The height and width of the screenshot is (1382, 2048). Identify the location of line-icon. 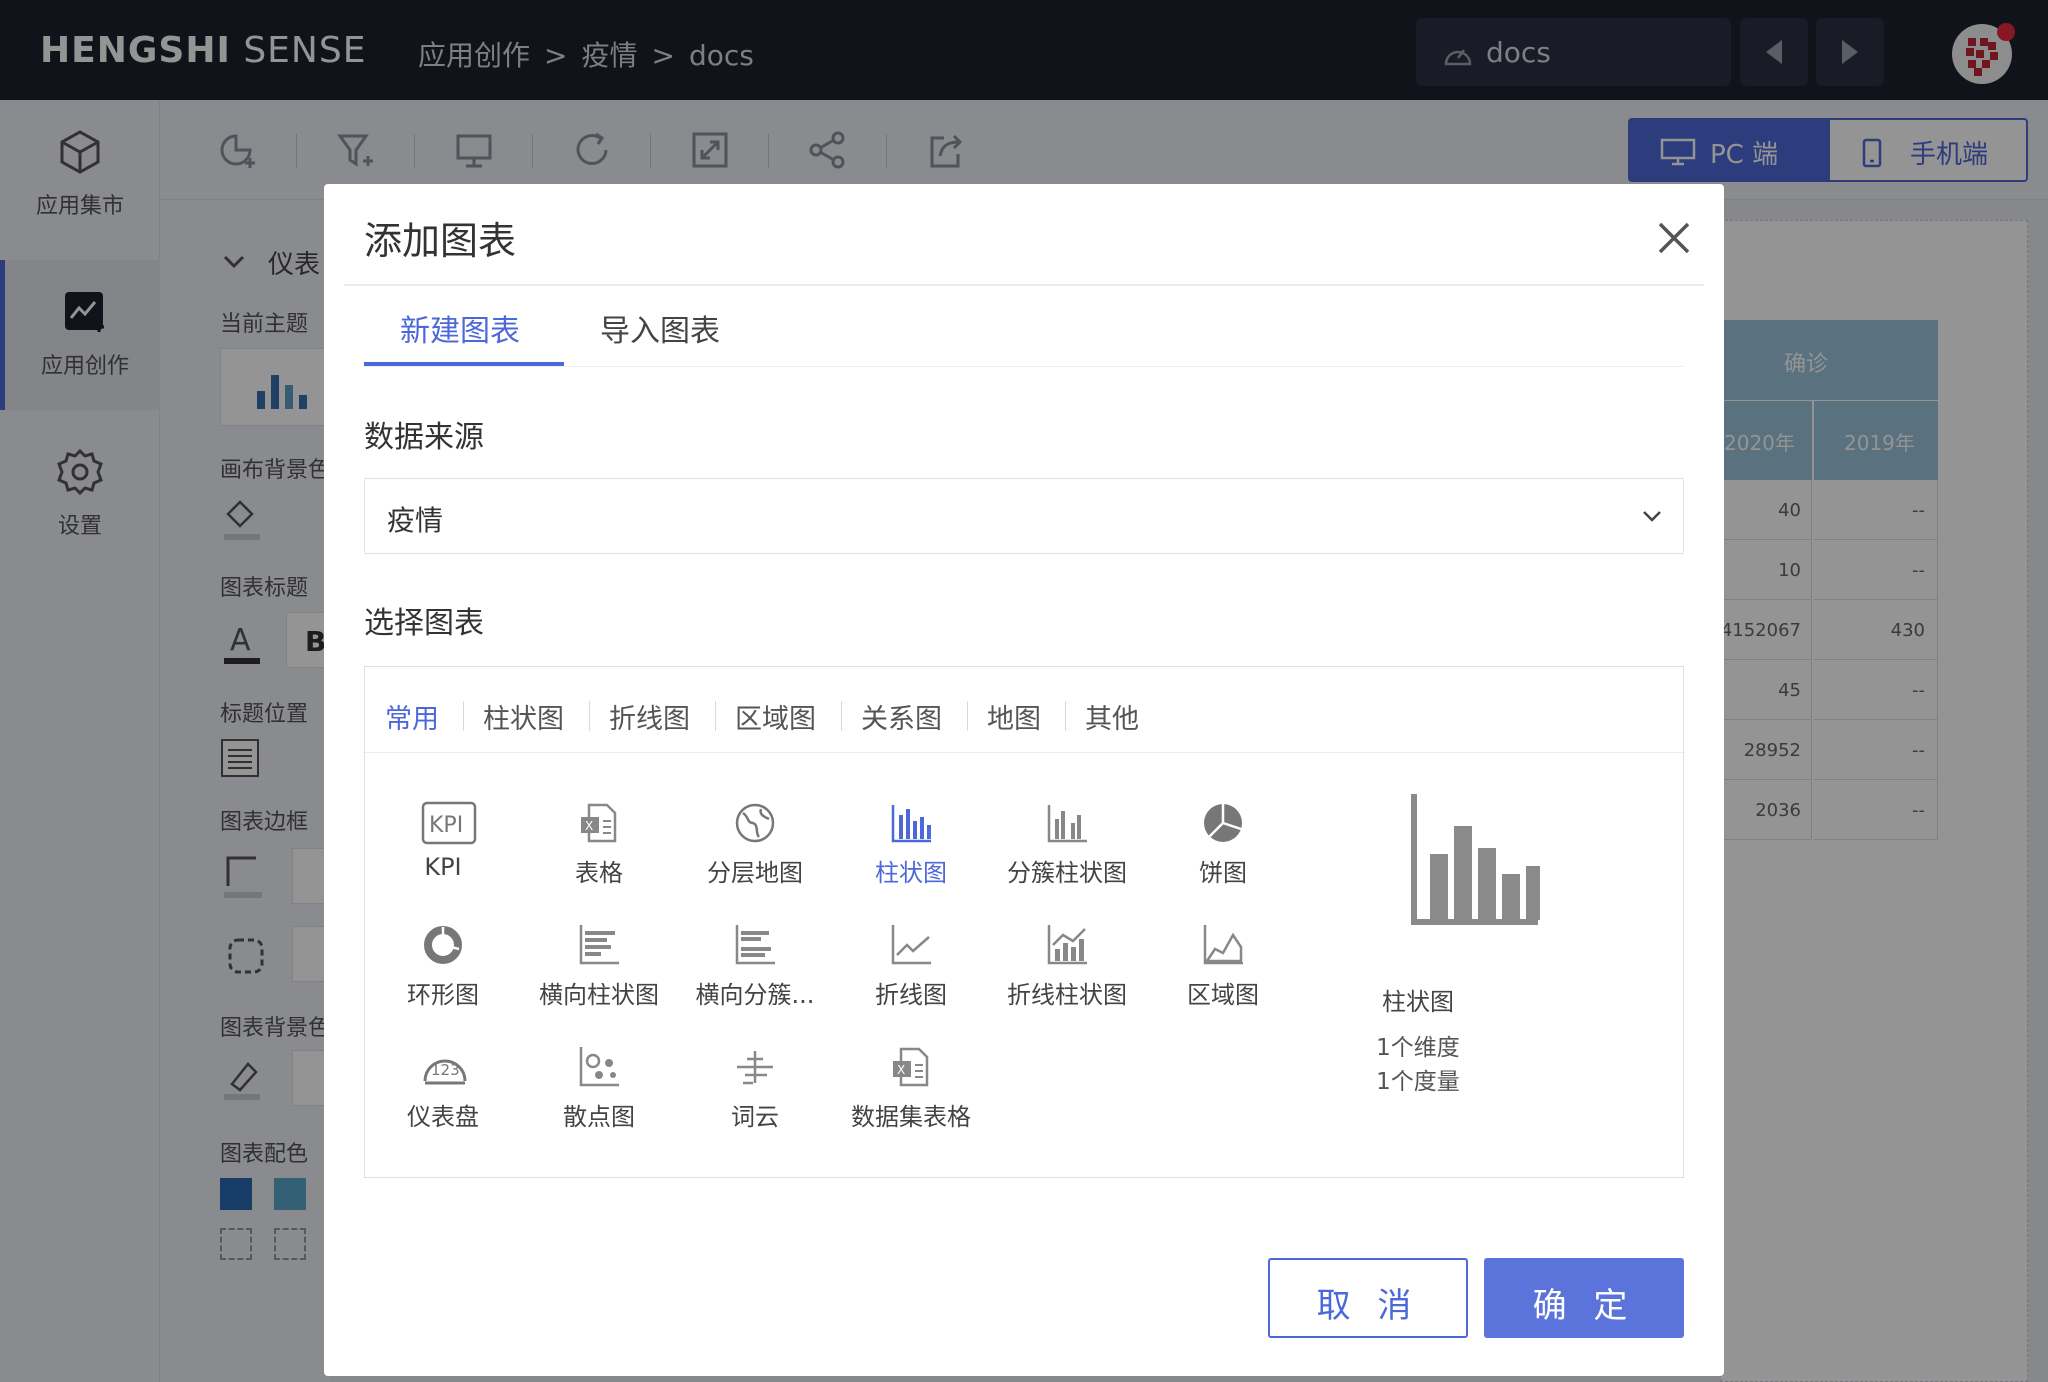
(911, 945).